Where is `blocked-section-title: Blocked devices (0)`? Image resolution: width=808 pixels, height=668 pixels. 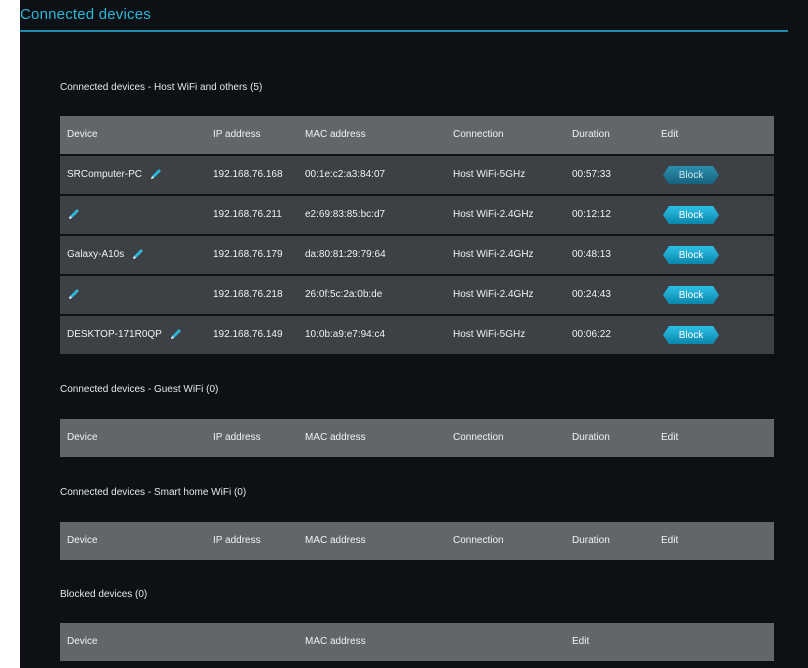
blocked-section-title: Blocked devices (0) is located at coordinates (104, 594).